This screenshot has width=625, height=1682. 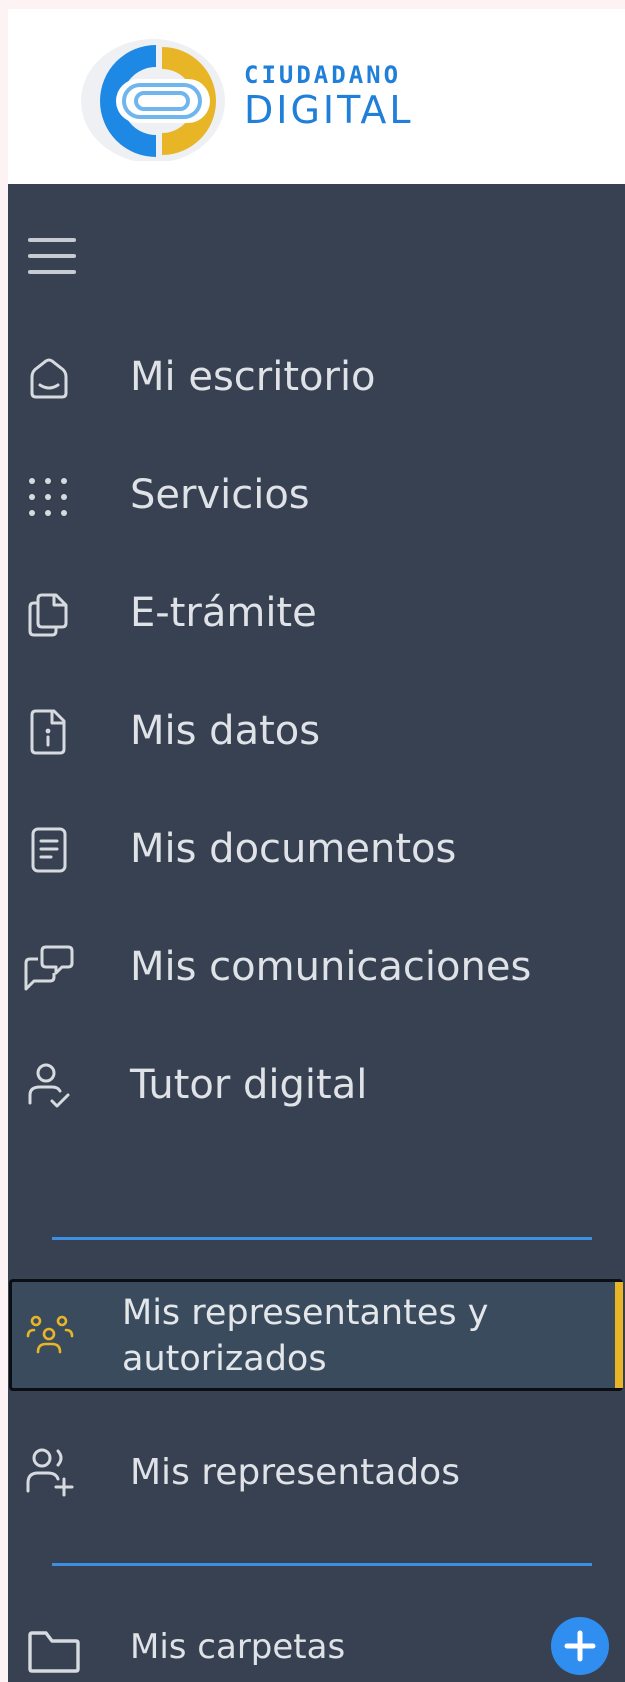 I want to click on logo-text-line1: CIUDADANO, so click(x=323, y=75).